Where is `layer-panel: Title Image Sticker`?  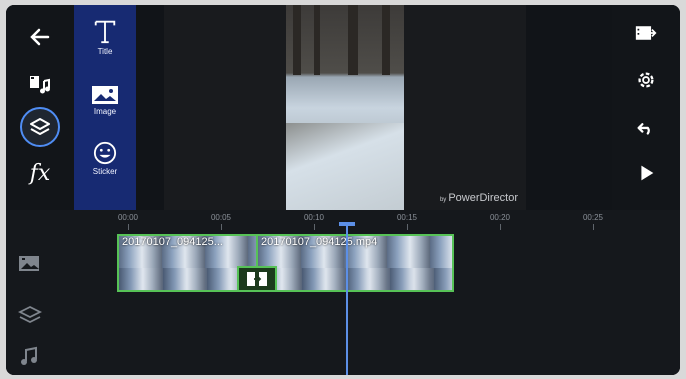
layer-panel: Title Image Sticker is located at coordinates (105, 107).